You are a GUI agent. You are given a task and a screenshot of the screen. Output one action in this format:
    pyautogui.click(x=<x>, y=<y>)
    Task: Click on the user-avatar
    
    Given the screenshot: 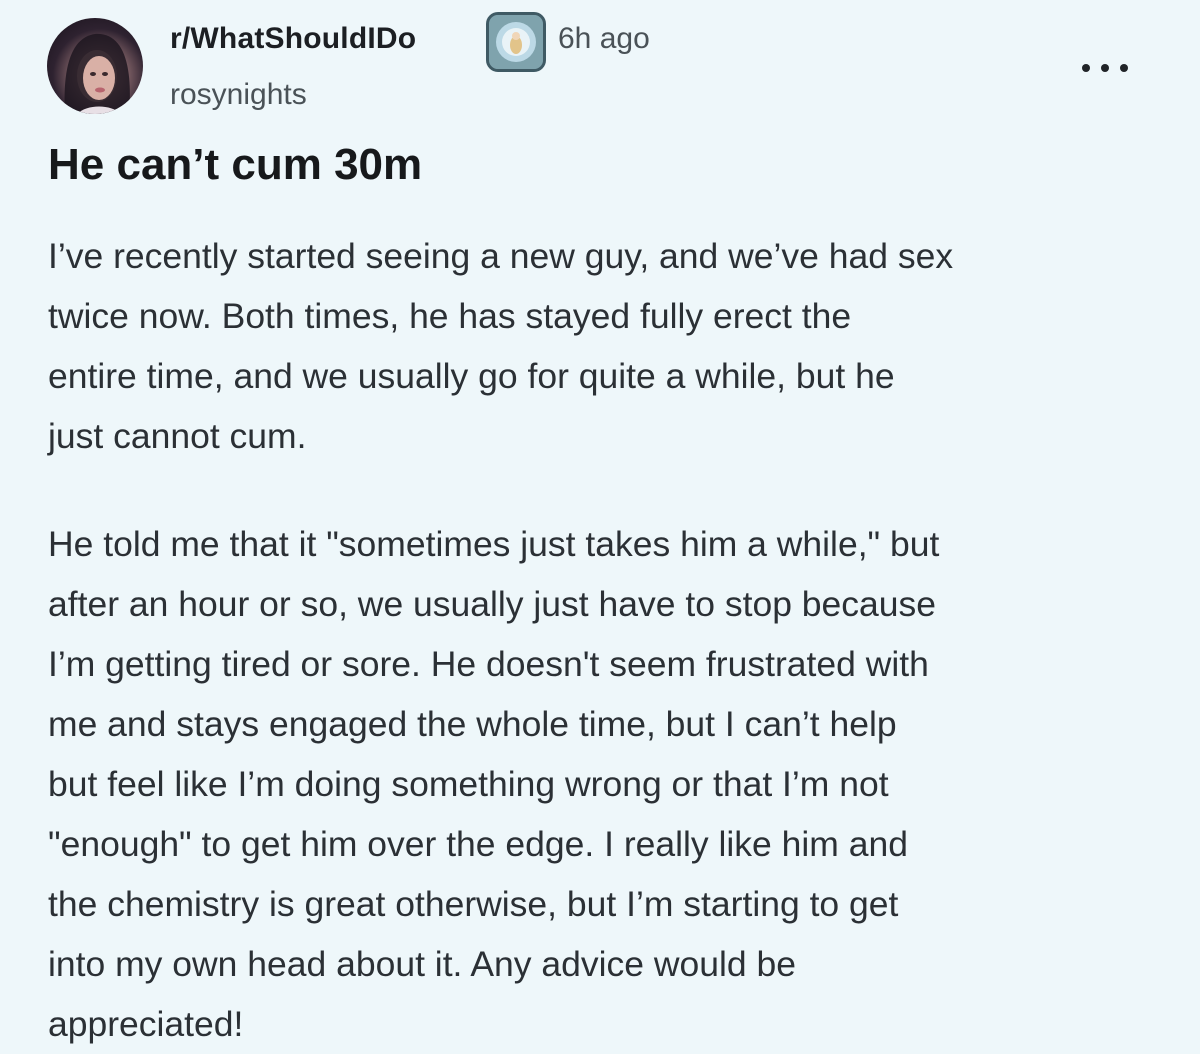 What is the action you would take?
    pyautogui.click(x=95, y=66)
    